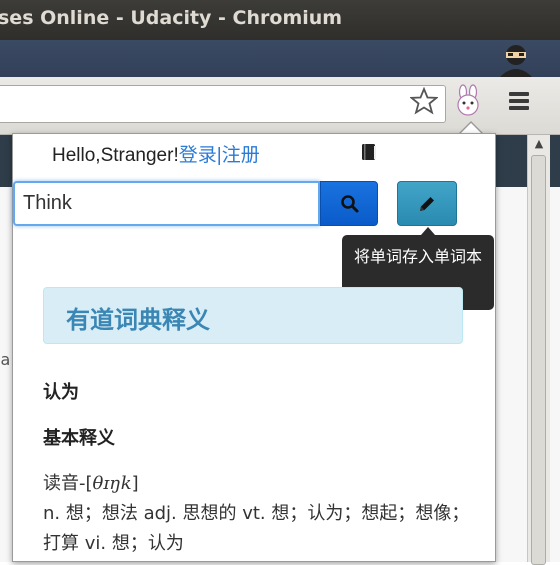  I want to click on greeting-text: Hello,Stranger!, so click(115, 155).